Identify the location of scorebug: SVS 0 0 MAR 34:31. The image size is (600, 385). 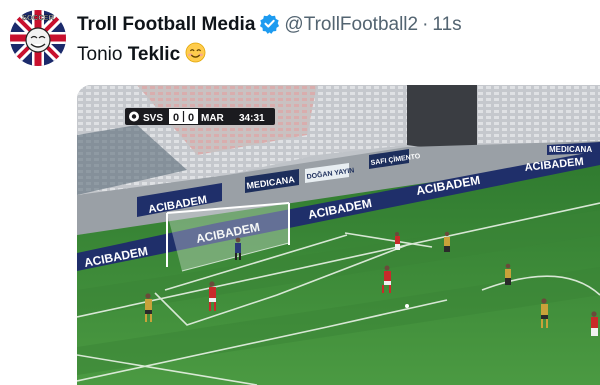
(200, 116).